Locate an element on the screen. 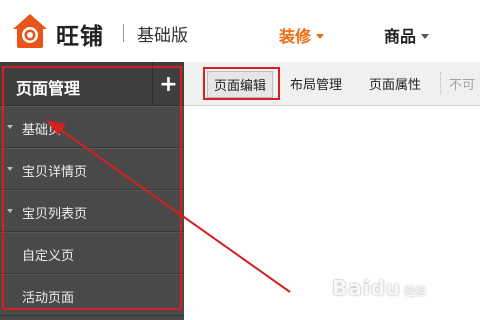  tab-page-edit: 页面编辑 is located at coordinates (240, 84).